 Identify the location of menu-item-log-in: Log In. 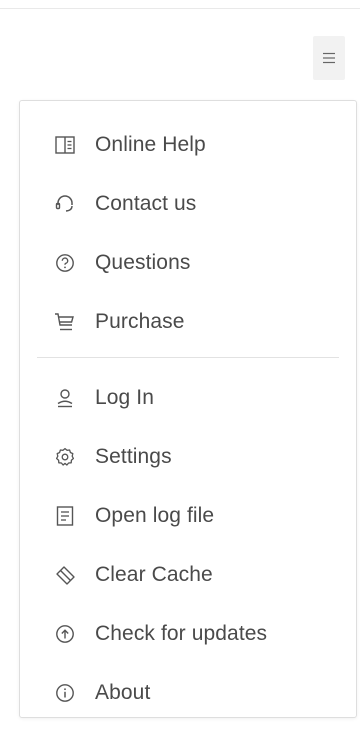
(188, 397).